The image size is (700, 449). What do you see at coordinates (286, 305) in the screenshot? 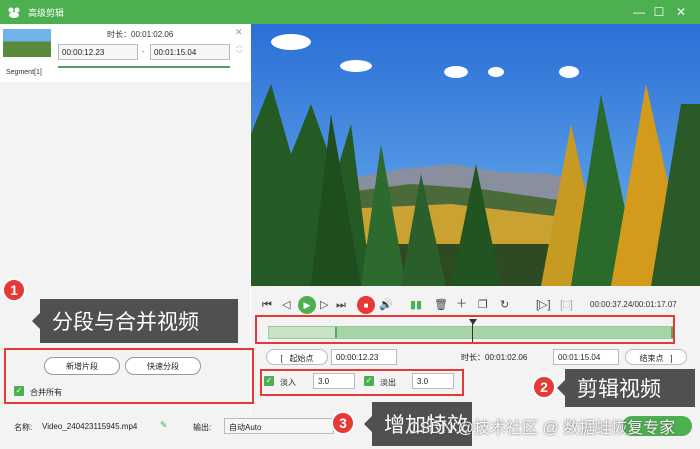
I see `prev-frame-icon: ◁` at bounding box center [286, 305].